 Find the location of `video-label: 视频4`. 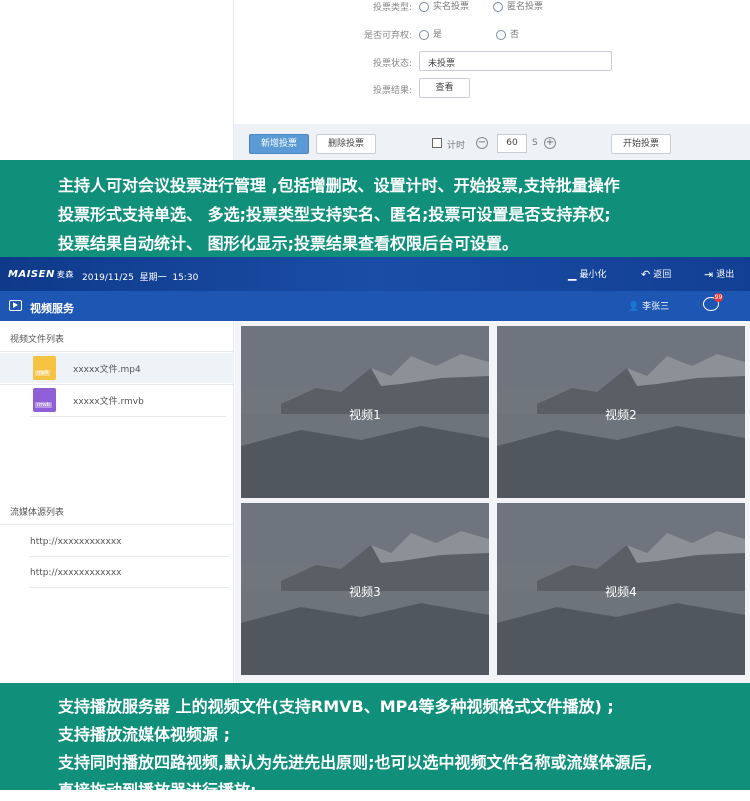

video-label: 视频4 is located at coordinates (621, 592).